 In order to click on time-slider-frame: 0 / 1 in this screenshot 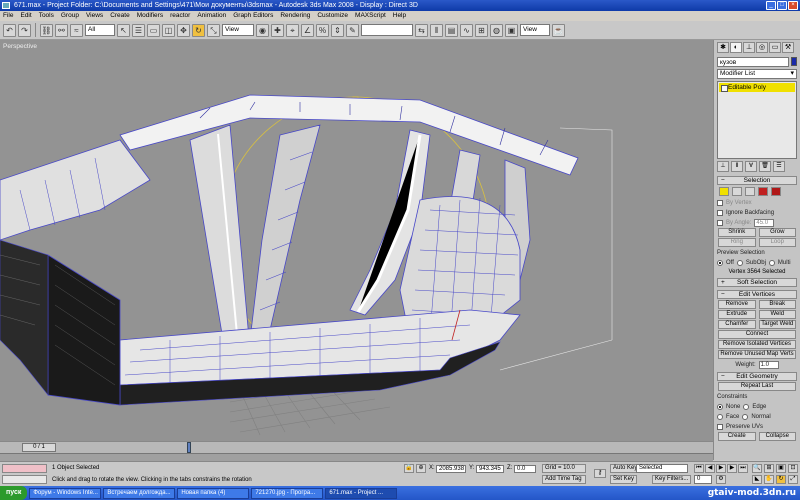, I will do `click(39, 447)`.